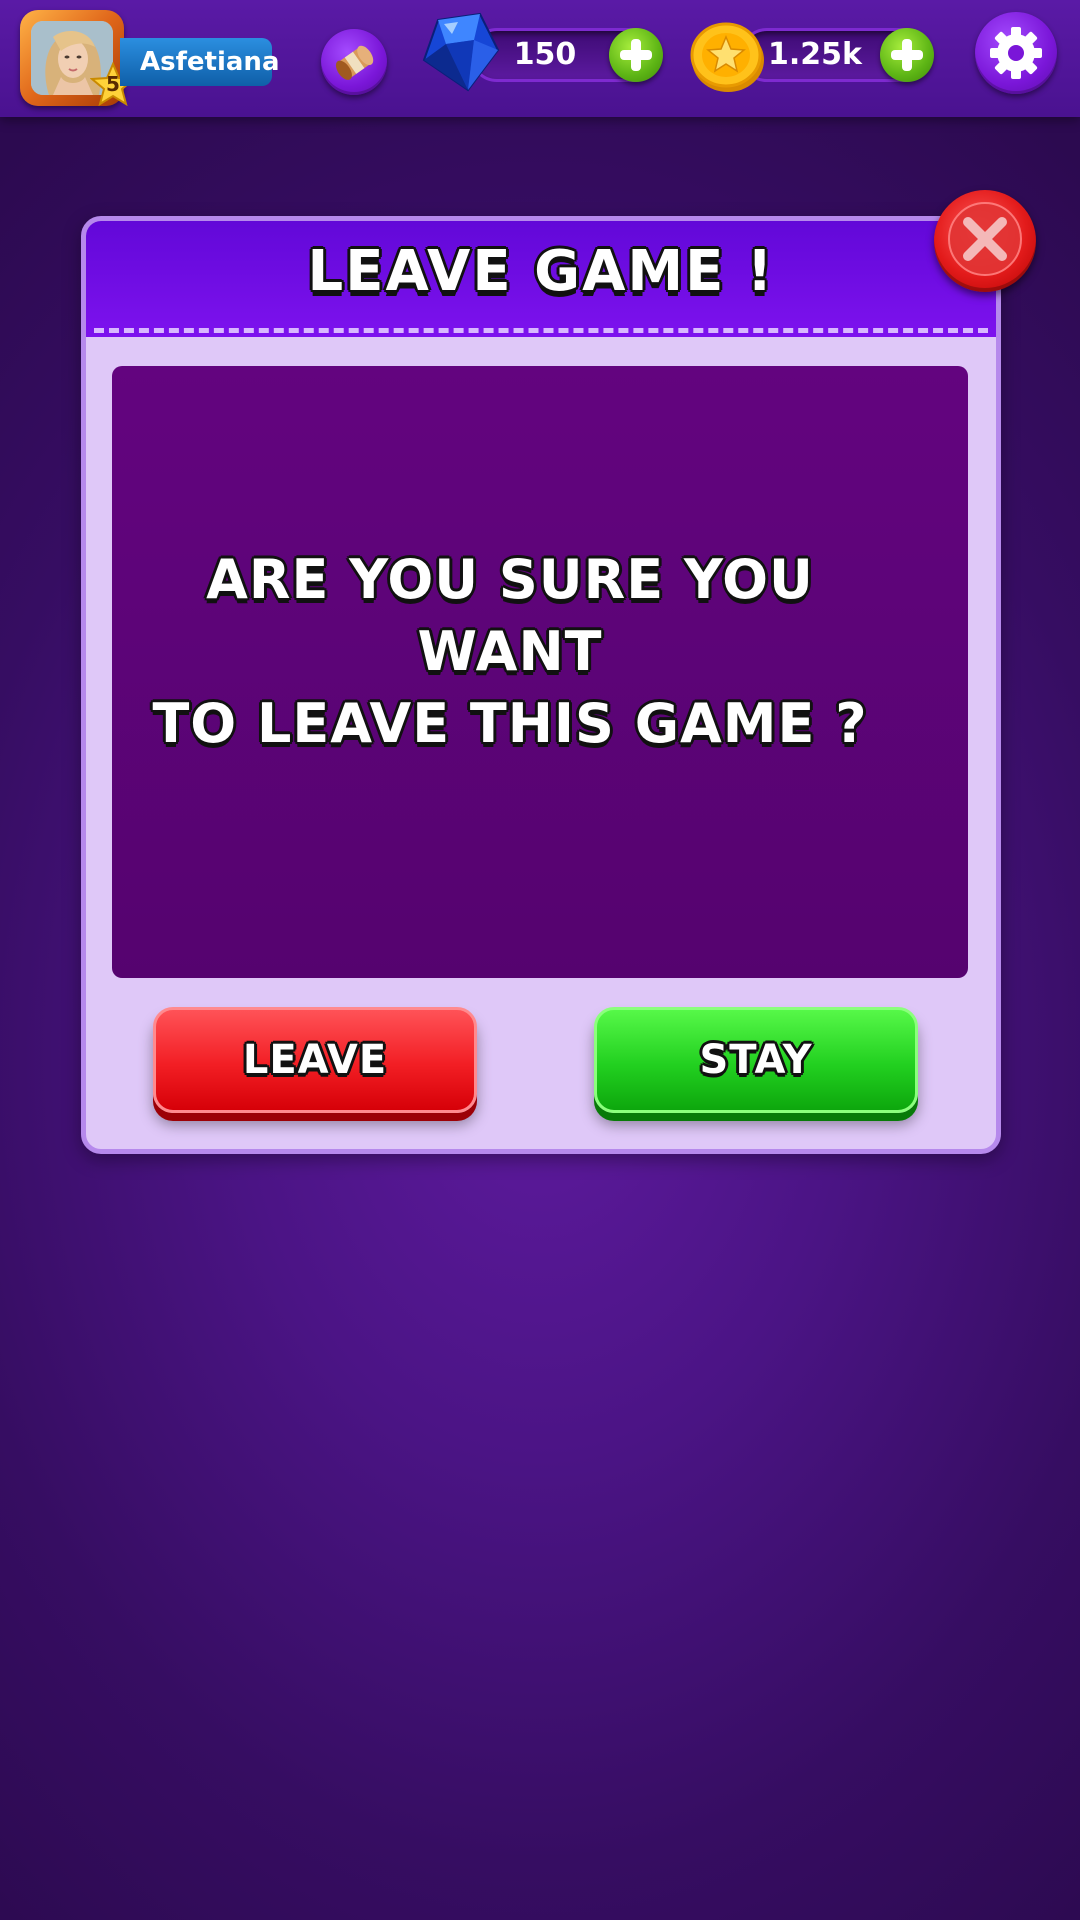  Describe the element at coordinates (727, 57) in the screenshot. I see `coin-icon` at that location.